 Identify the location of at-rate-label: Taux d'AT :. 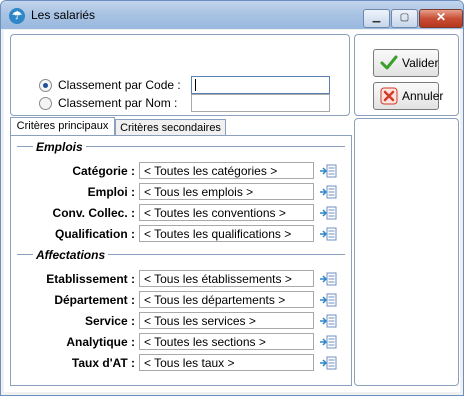
(103, 363).